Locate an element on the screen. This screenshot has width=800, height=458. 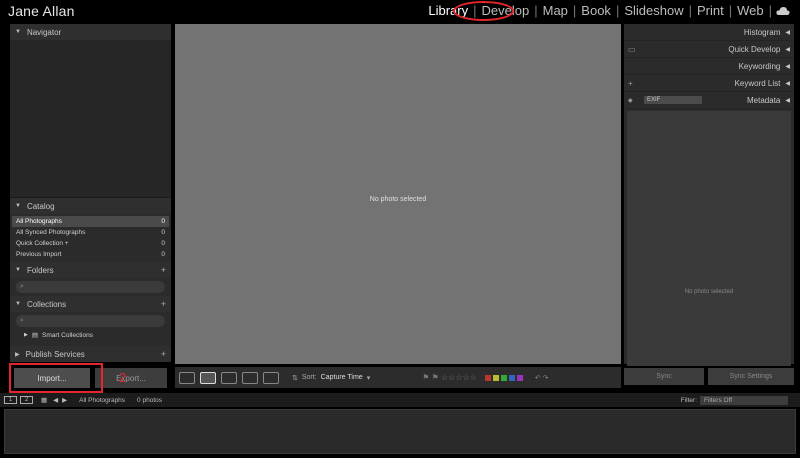
cloud-icon is located at coordinates (783, 11).